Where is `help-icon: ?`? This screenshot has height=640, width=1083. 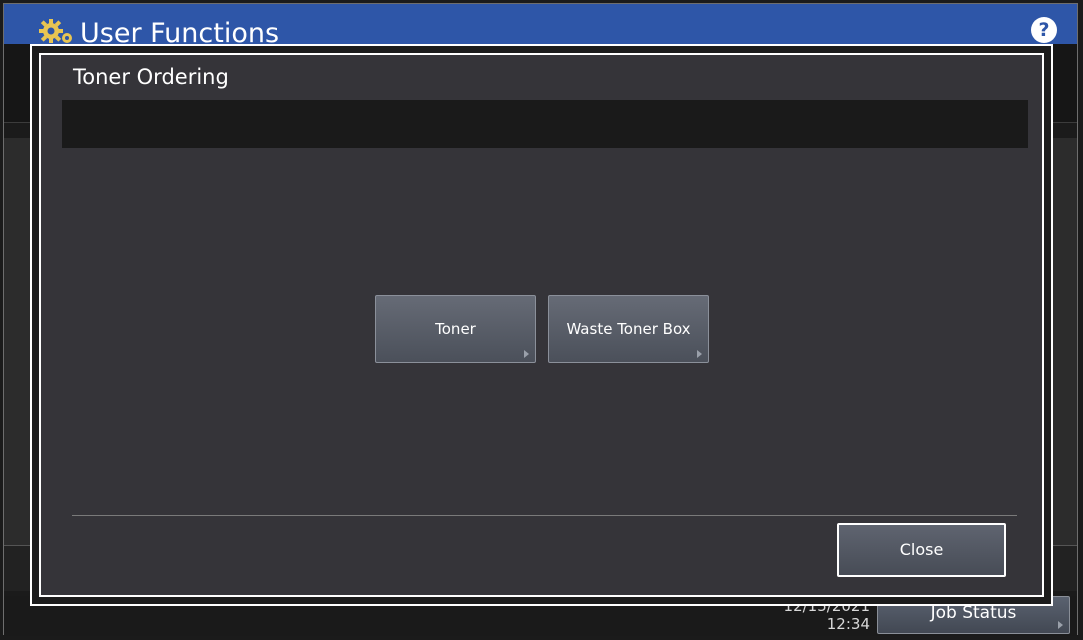 help-icon: ? is located at coordinates (1044, 30).